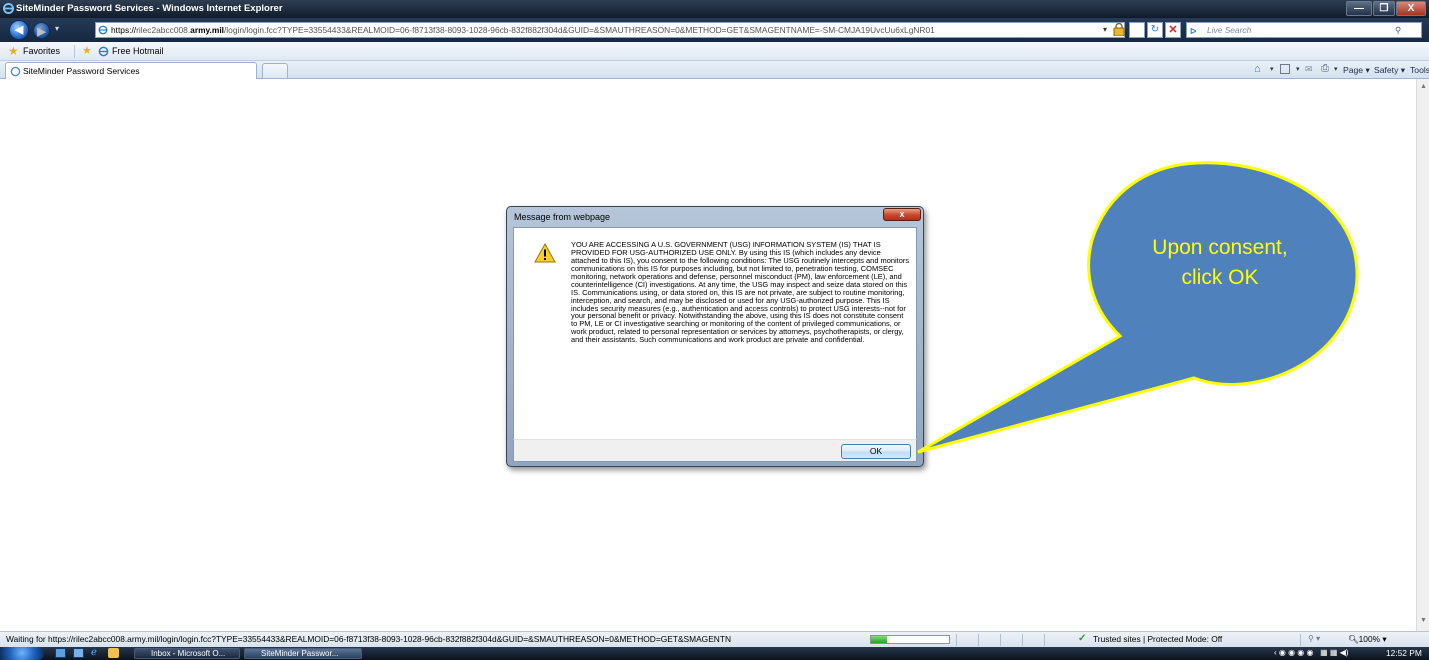 Image resolution: width=1429 pixels, height=660 pixels. Describe the element at coordinates (1229, 30) in the screenshot. I see `search-placeholder: Live Search` at that location.